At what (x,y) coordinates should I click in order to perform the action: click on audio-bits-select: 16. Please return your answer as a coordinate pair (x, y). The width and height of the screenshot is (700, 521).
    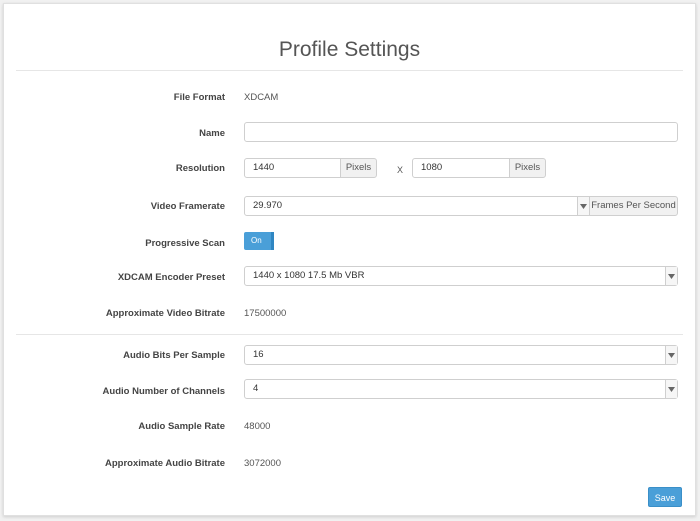
    Looking at the image, I should click on (461, 355).